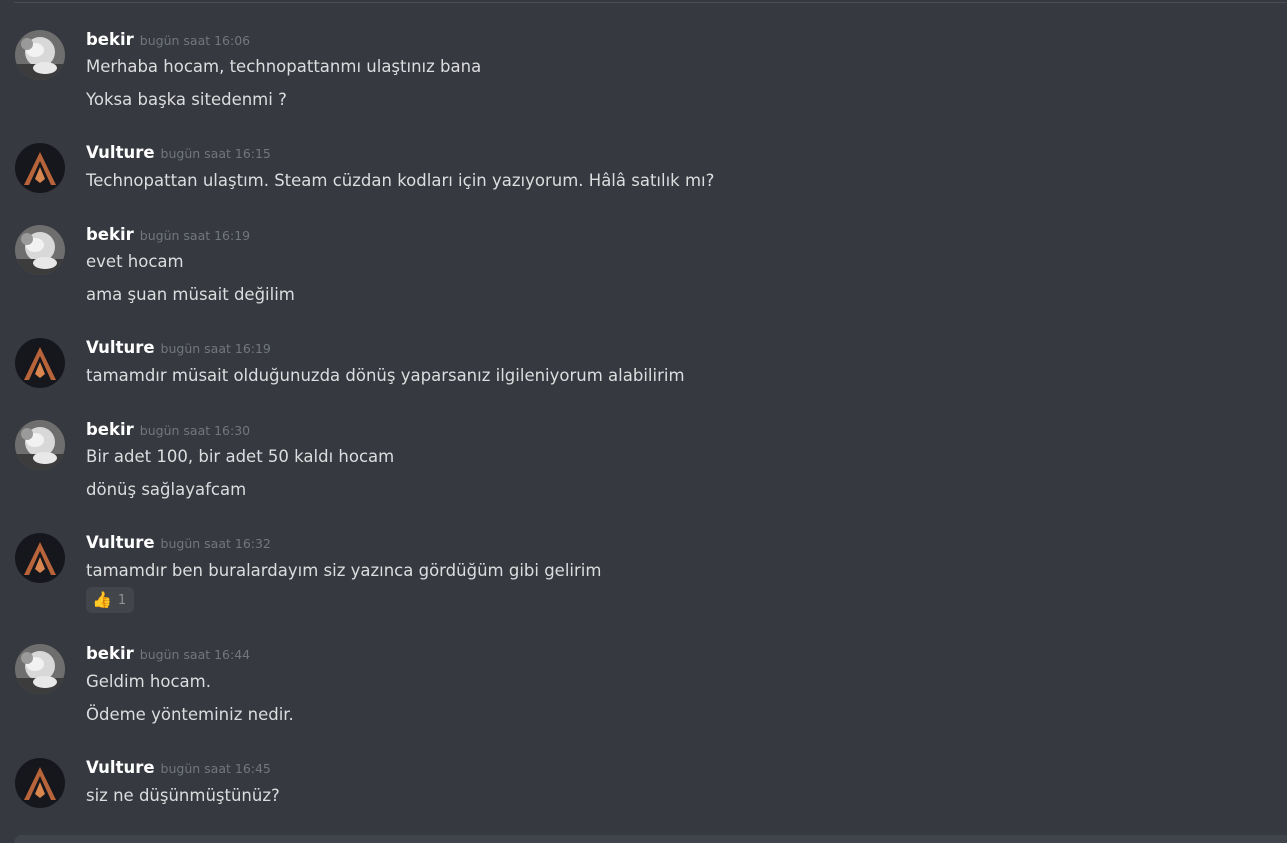  I want to click on message-header: Vulture bugün saat 16:19, so click(178, 349).